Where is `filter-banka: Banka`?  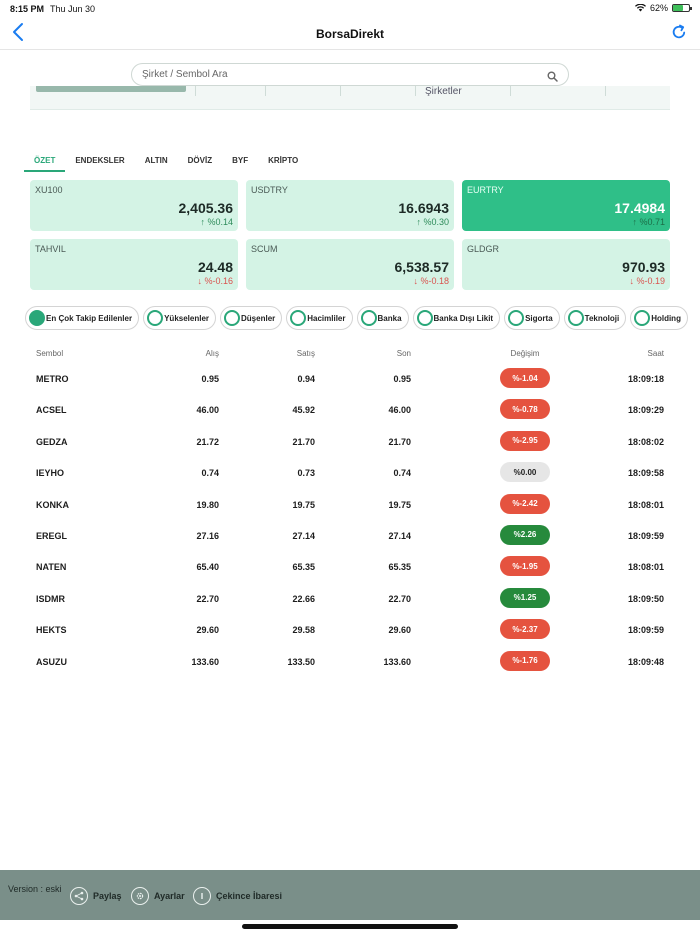
filter-banka: Banka is located at coordinates (382, 318).